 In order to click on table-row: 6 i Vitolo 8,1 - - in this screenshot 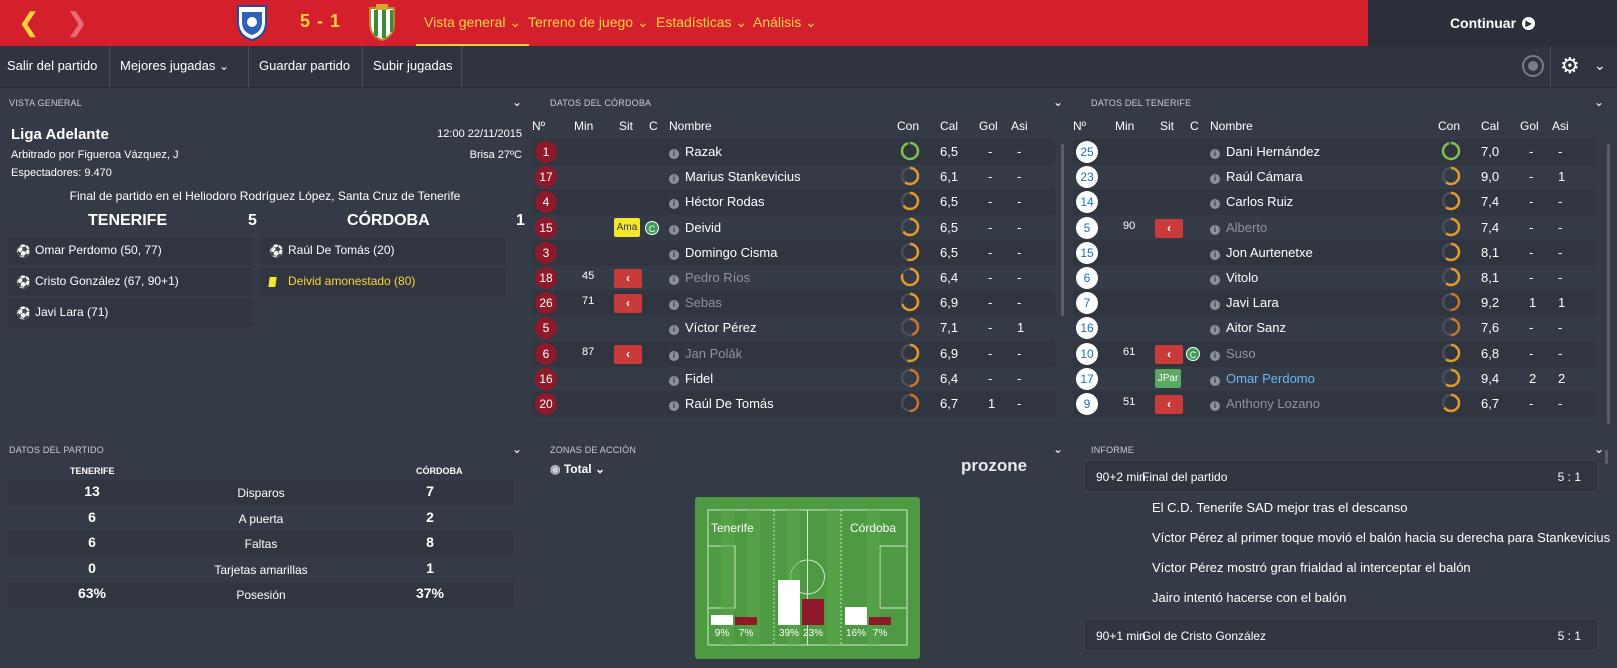, I will do `click(1334, 278)`.